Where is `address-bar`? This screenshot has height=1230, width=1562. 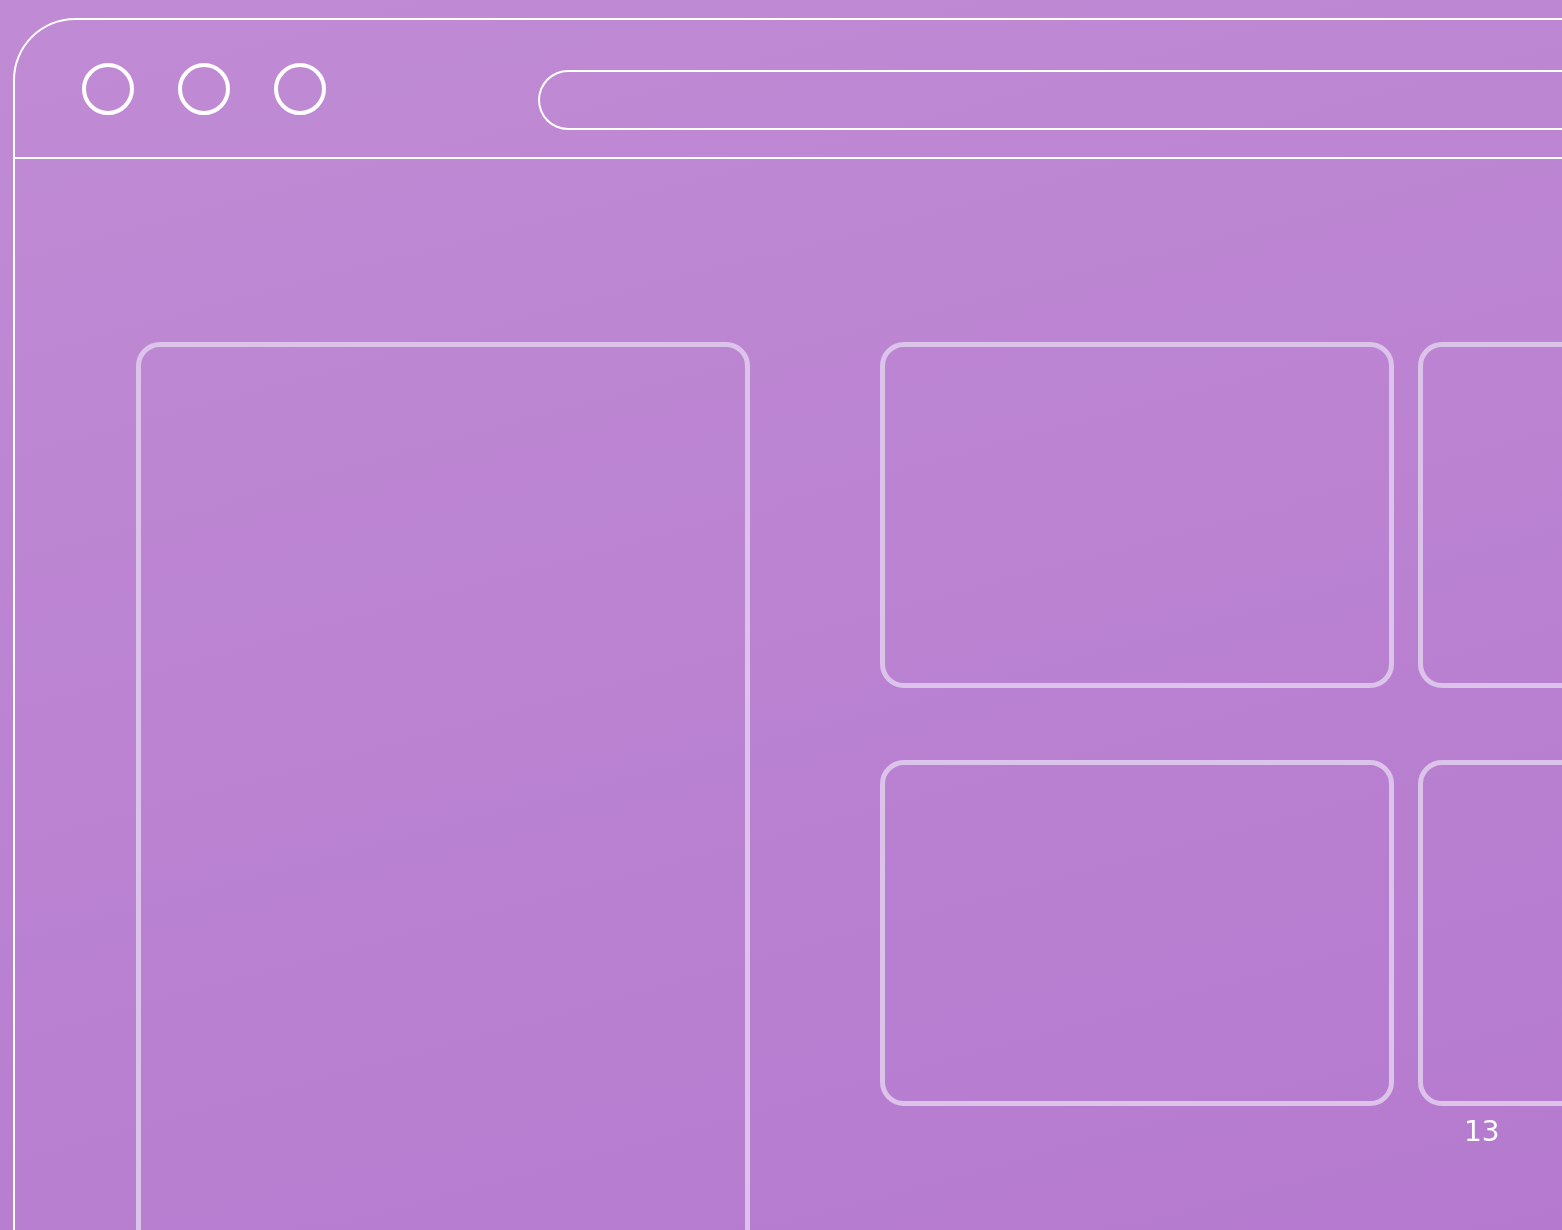 address-bar is located at coordinates (1050, 99).